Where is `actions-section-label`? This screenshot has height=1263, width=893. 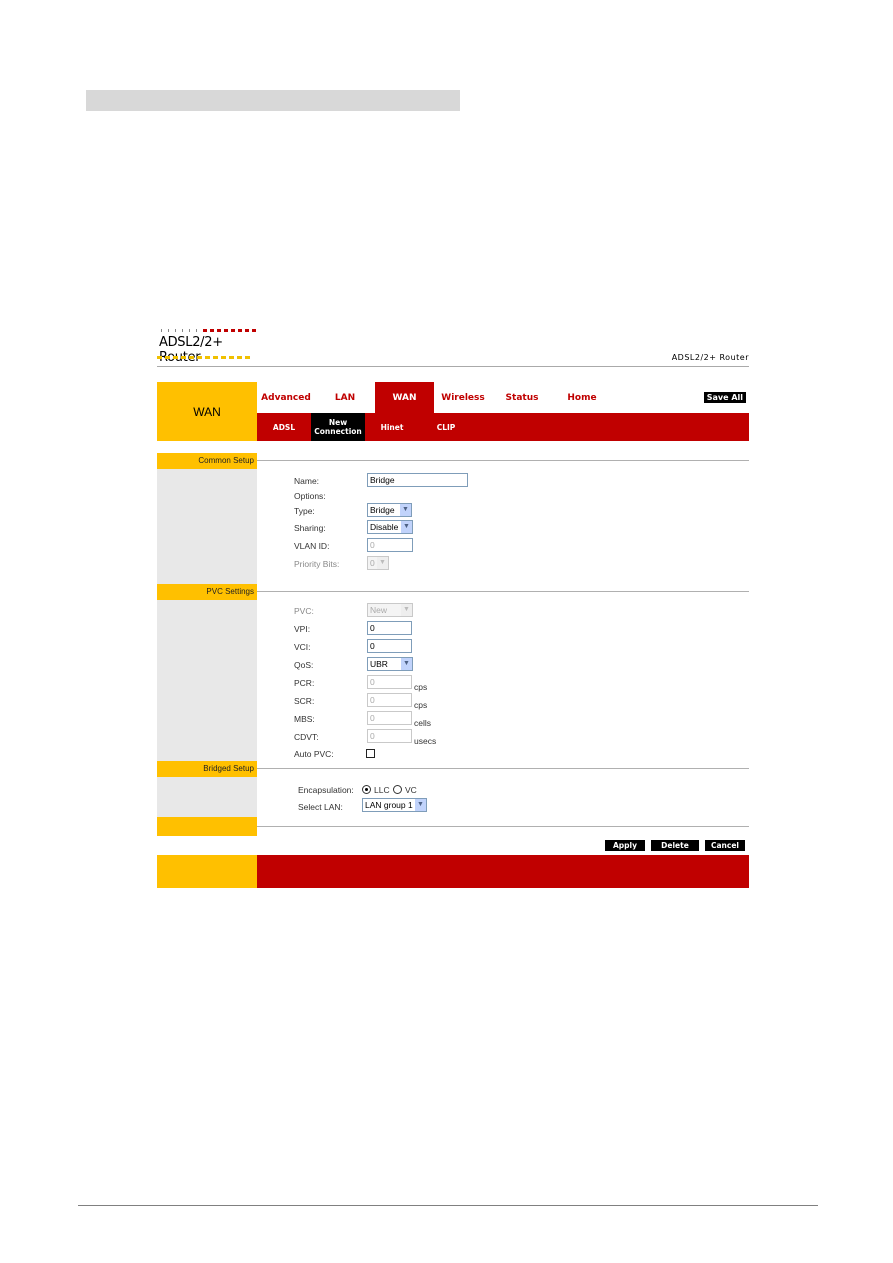
actions-section-label is located at coordinates (207, 826).